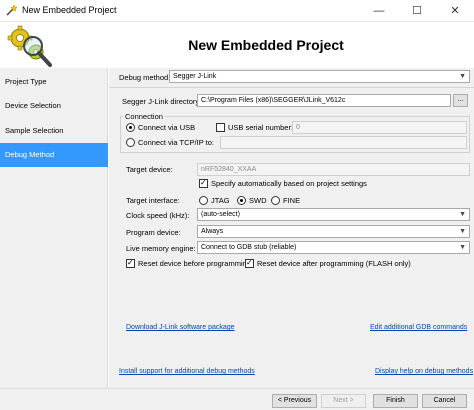 Image resolution: width=474 pixels, height=410 pixels. What do you see at coordinates (176, 142) in the screenshot?
I see `connect-tcp-label: Connect via TCP/IP to:` at bounding box center [176, 142].